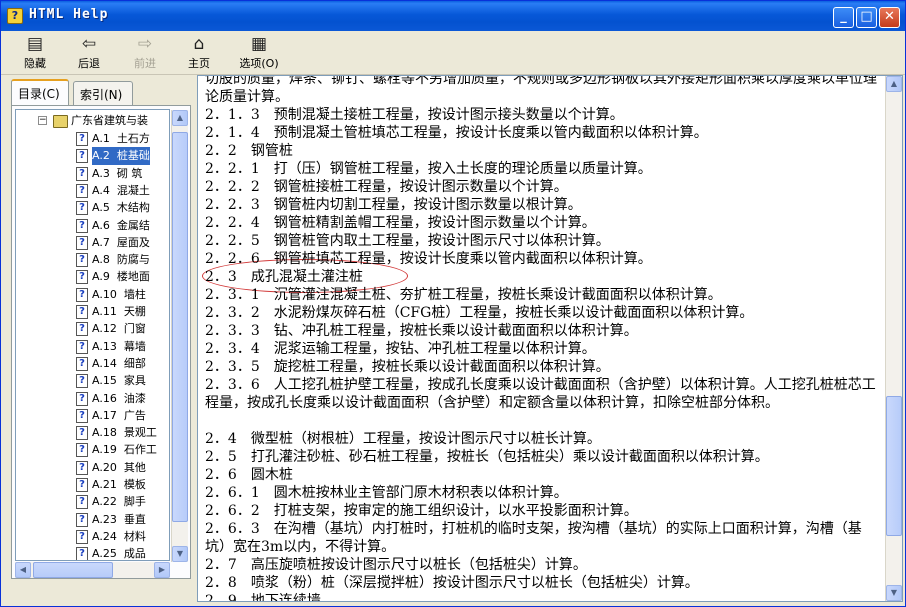  I want to click on tab-index: 索引(N), so click(103, 93).